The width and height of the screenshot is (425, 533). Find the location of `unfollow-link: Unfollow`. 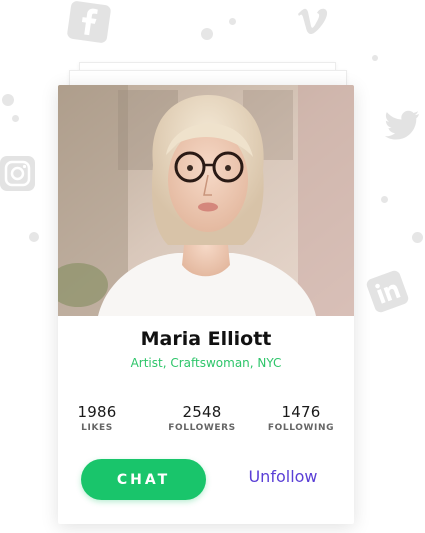

unfollow-link: Unfollow is located at coordinates (283, 476).